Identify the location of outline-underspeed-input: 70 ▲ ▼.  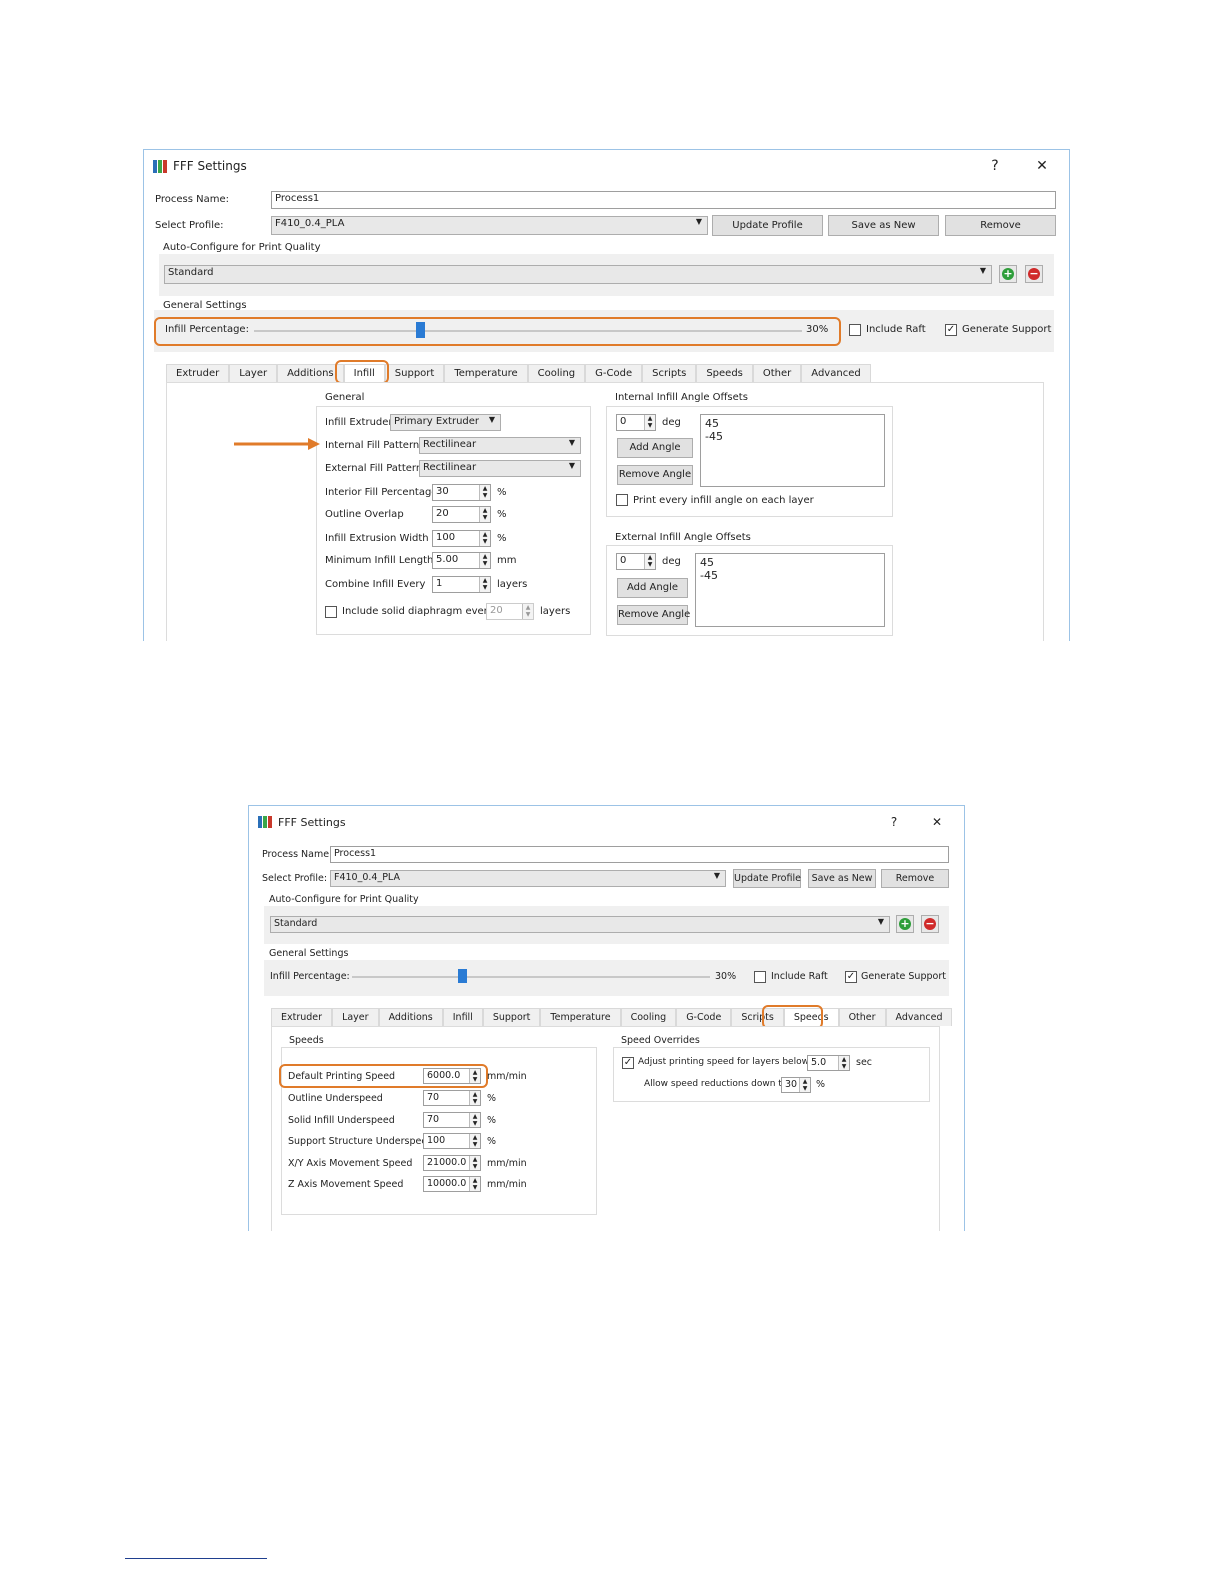
(452, 1098).